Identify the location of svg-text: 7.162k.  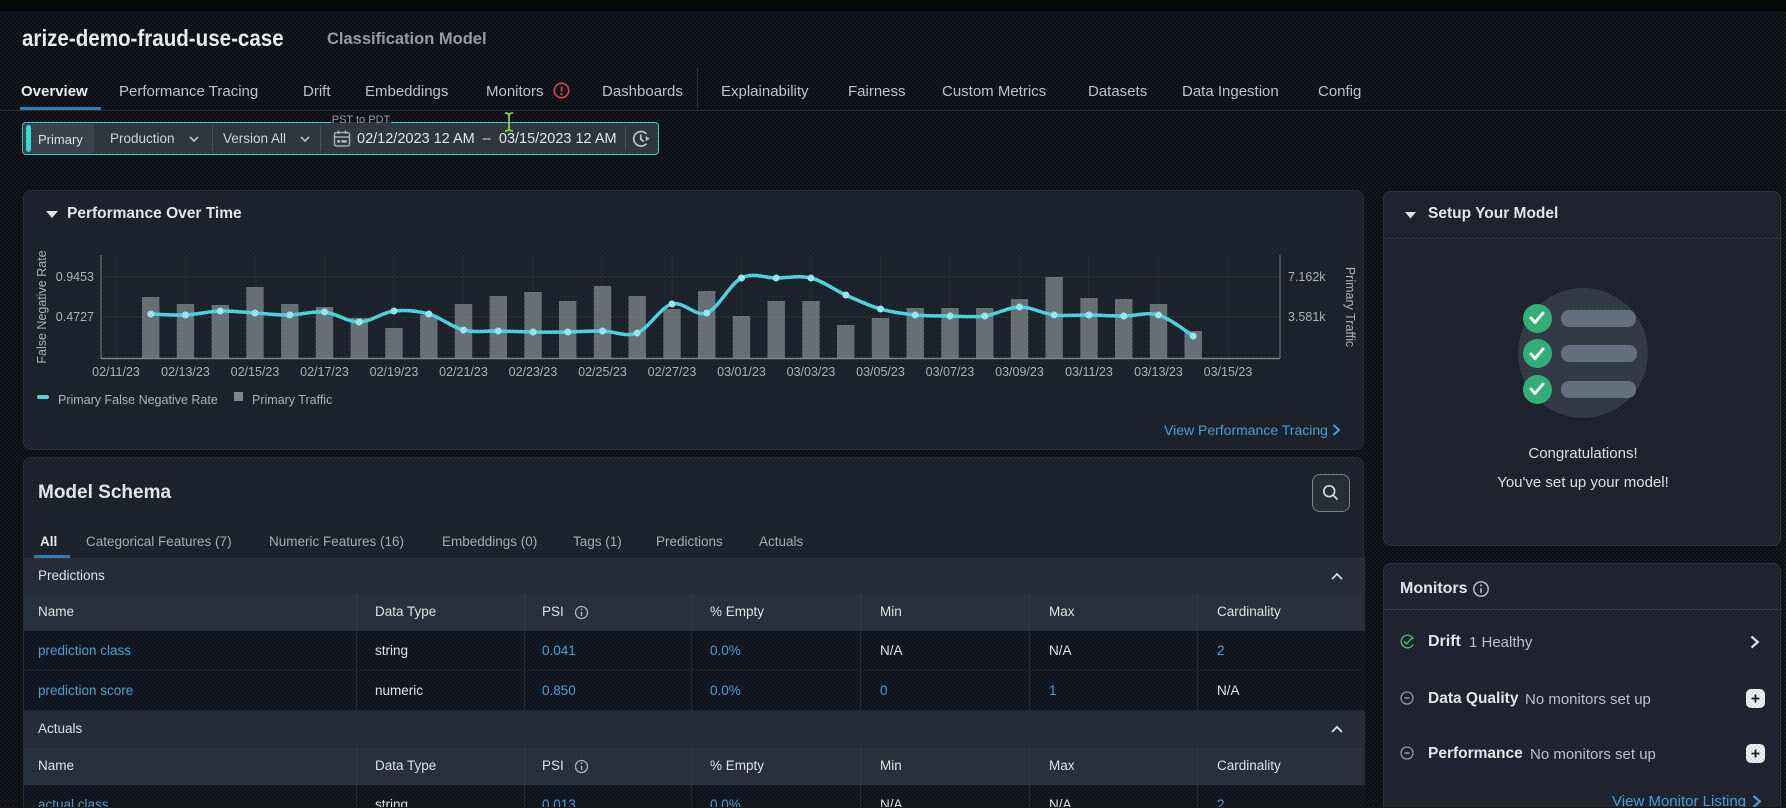
(1307, 277).